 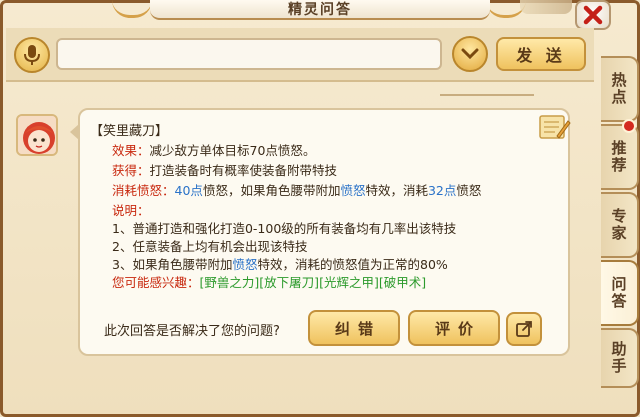 What do you see at coordinates (442, 190) in the screenshot?
I see `cost-amount-2: 32点` at bounding box center [442, 190].